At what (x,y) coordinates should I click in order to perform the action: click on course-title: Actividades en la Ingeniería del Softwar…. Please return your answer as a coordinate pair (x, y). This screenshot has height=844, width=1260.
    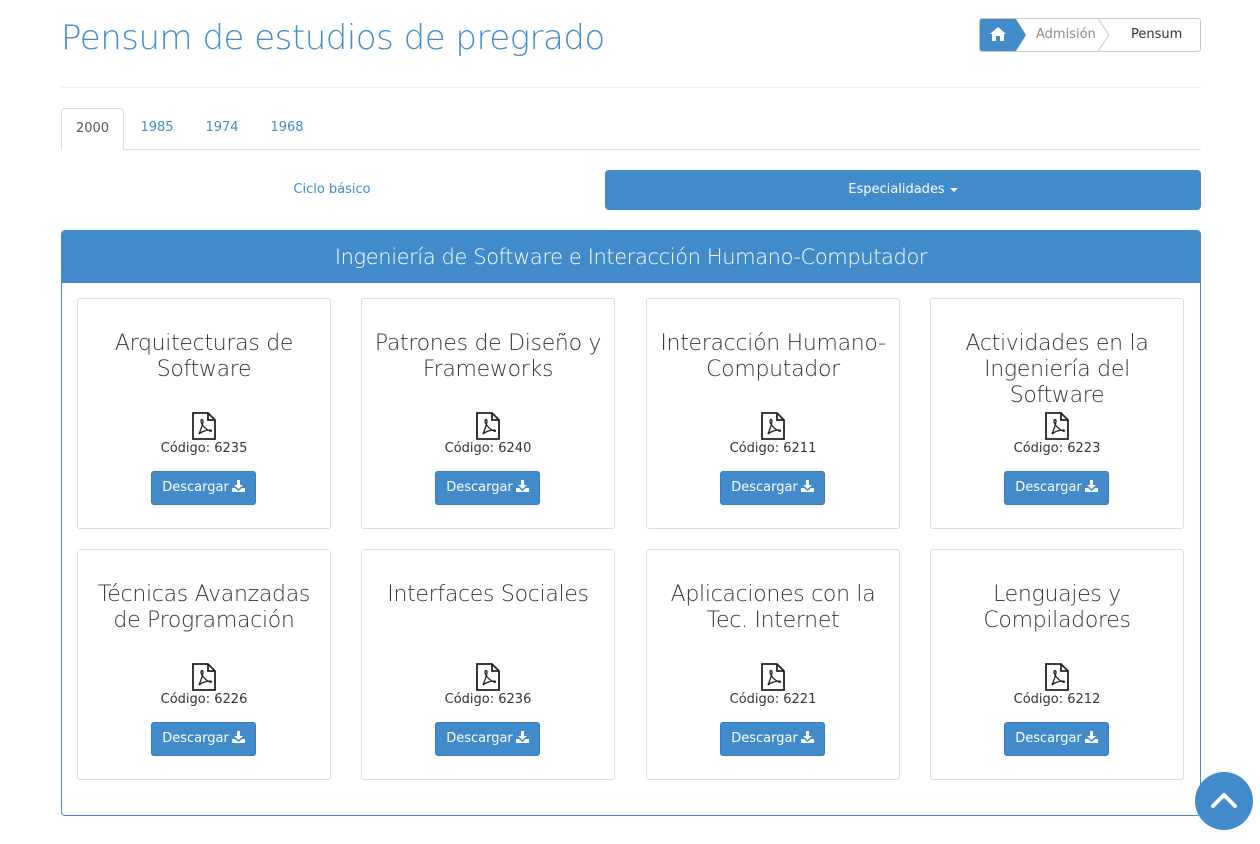
    Looking at the image, I should click on (1057, 369).